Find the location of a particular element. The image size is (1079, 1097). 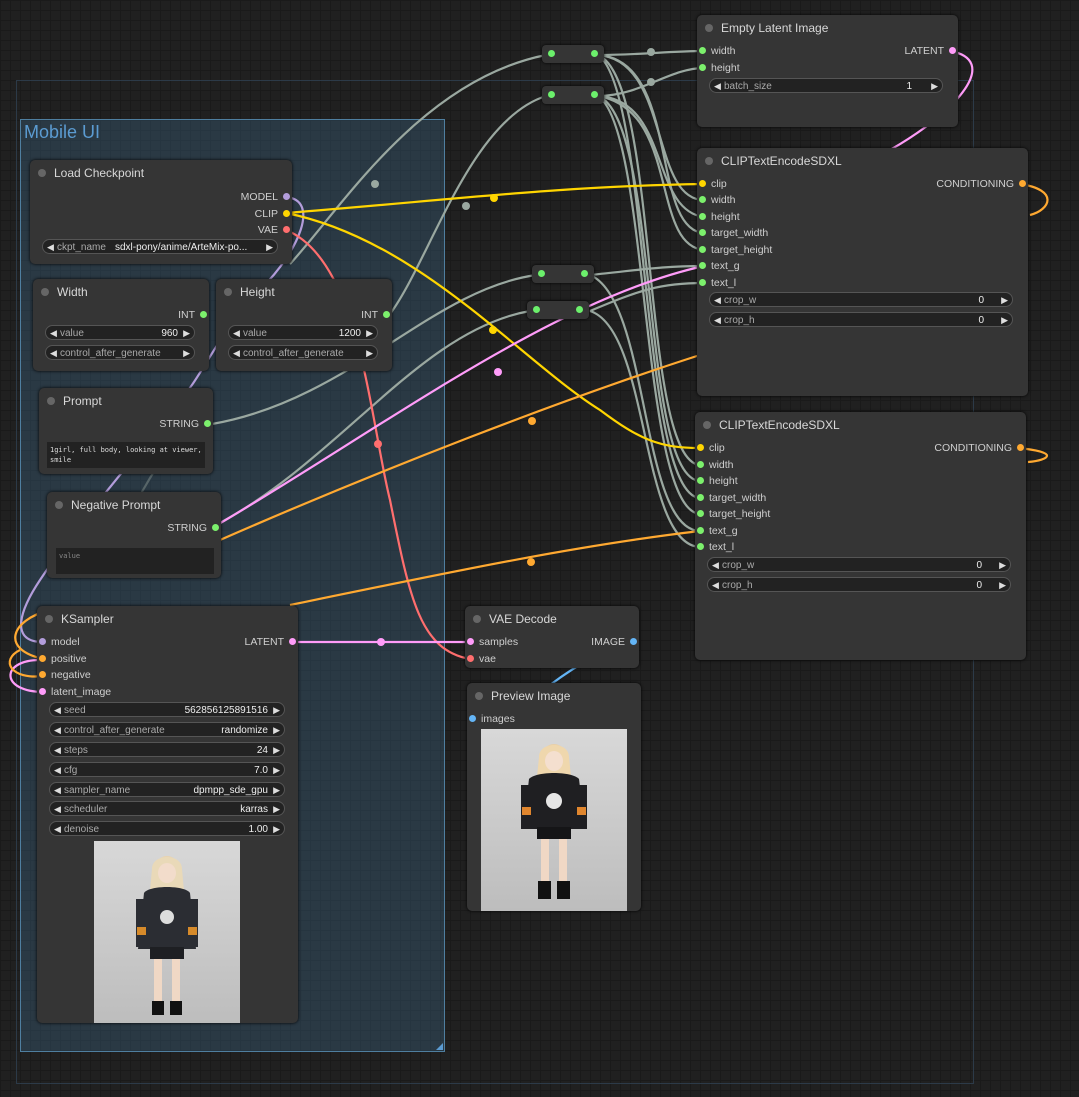

output-conditioning: CONDITIONING is located at coordinates (980, 448).